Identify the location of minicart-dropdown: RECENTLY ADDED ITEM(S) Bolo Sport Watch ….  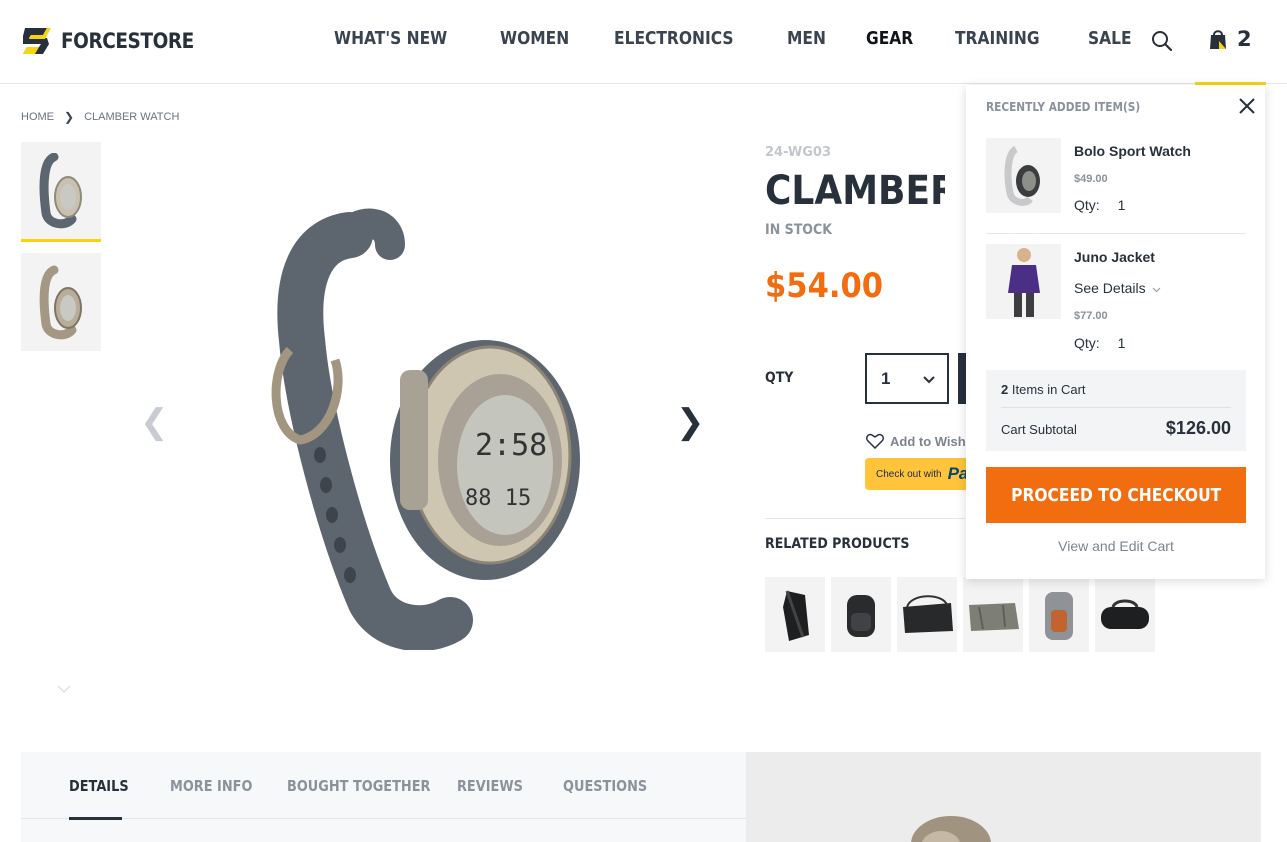
(1115, 332).